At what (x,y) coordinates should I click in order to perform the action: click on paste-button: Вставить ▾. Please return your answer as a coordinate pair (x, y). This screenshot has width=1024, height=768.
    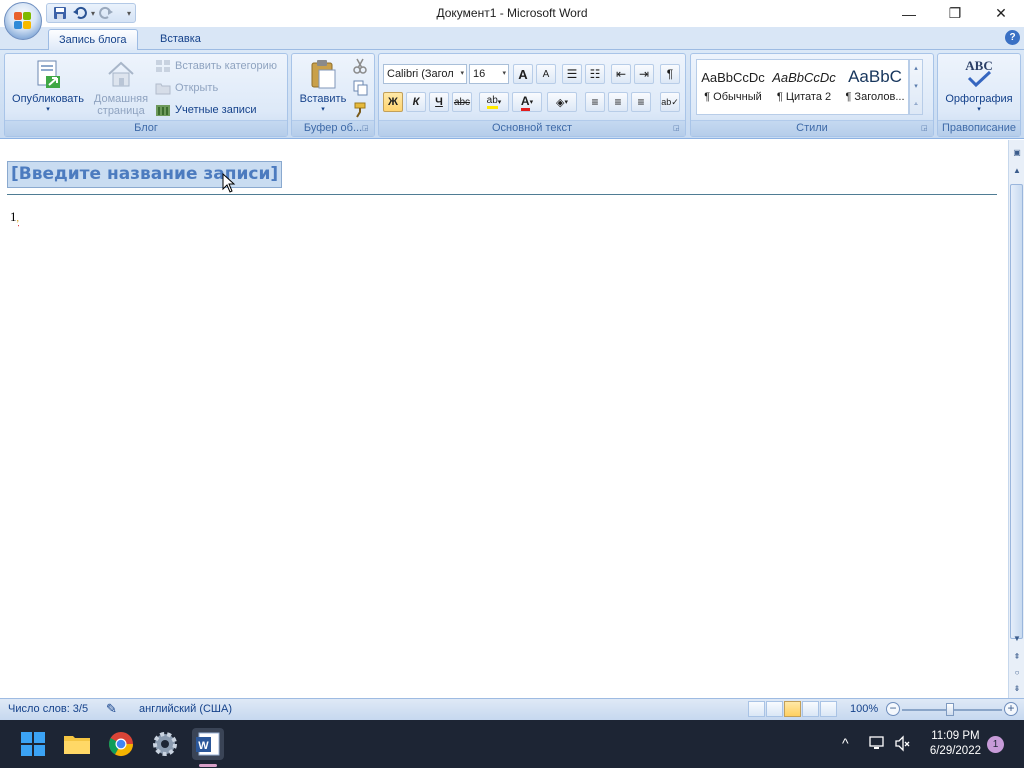
    Looking at the image, I should click on (323, 85).